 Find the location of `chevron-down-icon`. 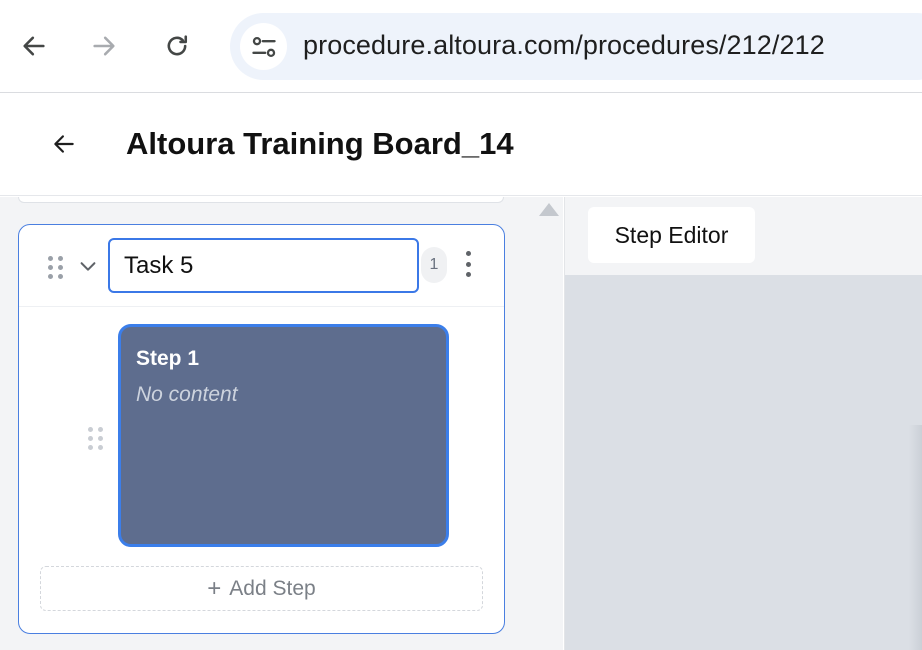

chevron-down-icon is located at coordinates (88, 266).